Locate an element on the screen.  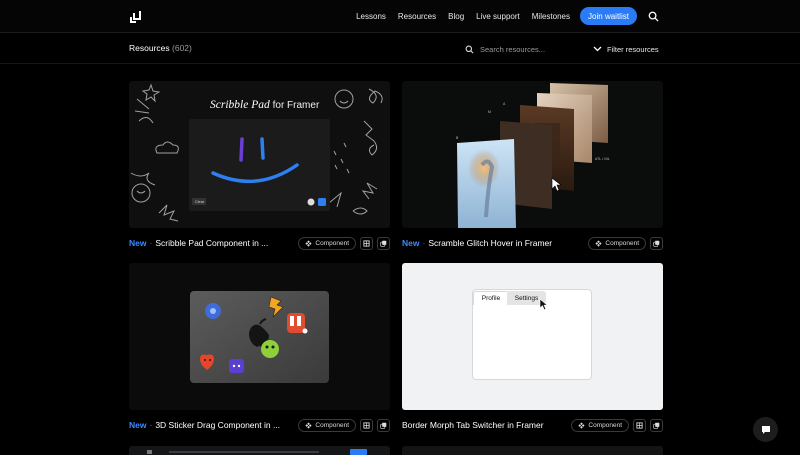
nav-link-resources: Resources is located at coordinates (417, 16).